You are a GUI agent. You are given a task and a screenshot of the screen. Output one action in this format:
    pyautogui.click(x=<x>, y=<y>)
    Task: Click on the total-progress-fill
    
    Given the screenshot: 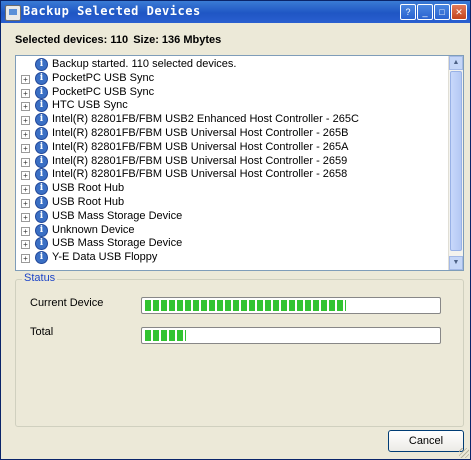 What is the action you would take?
    pyautogui.click(x=165, y=335)
    